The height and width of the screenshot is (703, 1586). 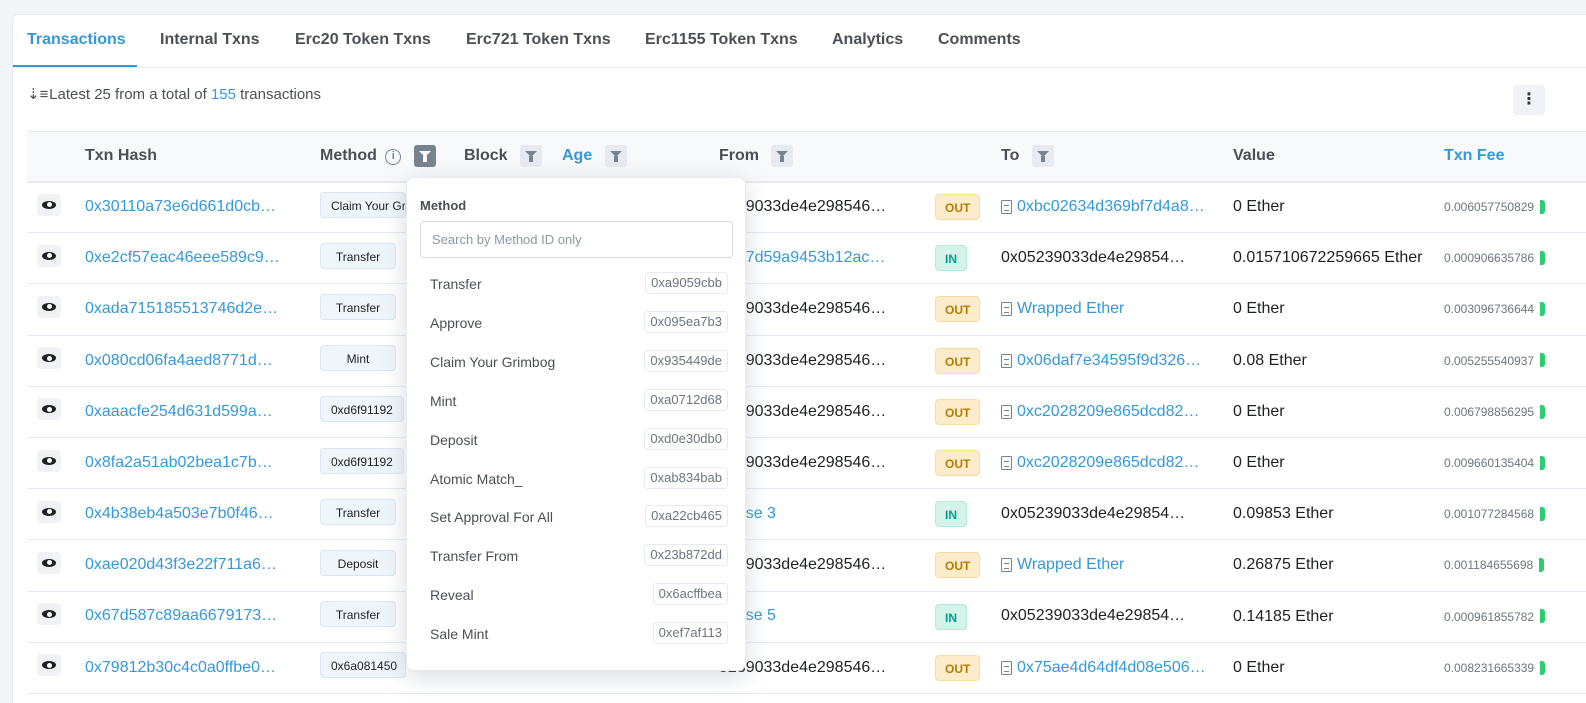 I want to click on txn-fee: 0.008231665339, so click(x=1489, y=667).